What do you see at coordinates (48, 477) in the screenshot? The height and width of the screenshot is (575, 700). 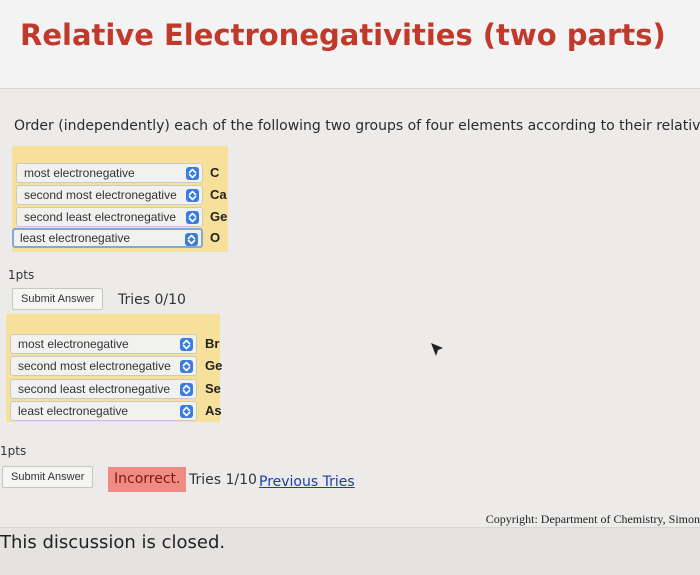 I see `group-2-submit-button: Submit Answer` at bounding box center [48, 477].